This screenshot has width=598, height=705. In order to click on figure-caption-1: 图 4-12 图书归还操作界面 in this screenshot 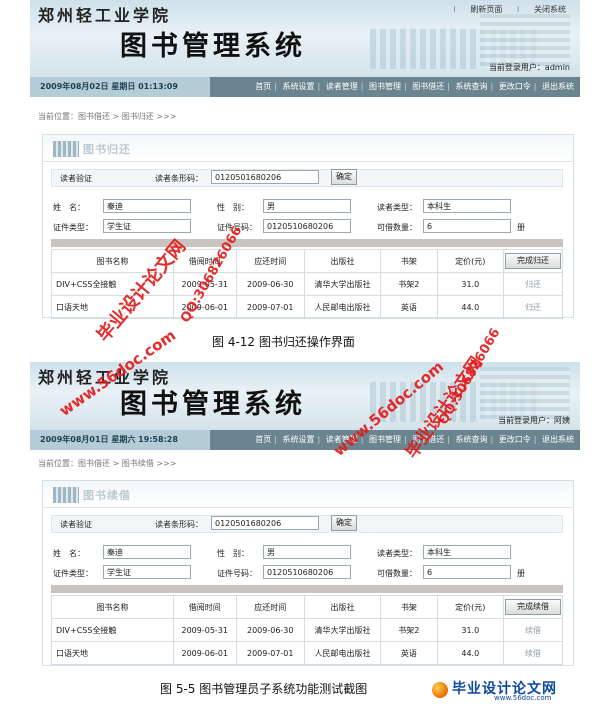, I will do `click(283, 342)`.